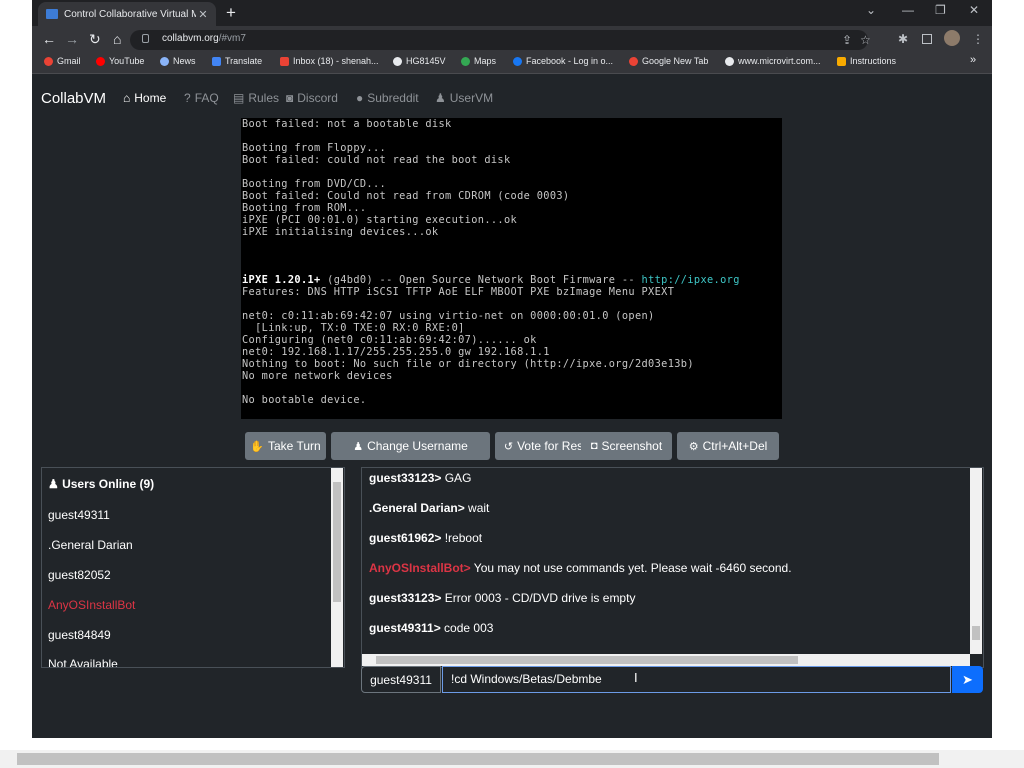 This screenshot has height=768, width=1024. I want to click on vm-terminal-line: Boot failed: not a bootable disk, so click(347, 124).